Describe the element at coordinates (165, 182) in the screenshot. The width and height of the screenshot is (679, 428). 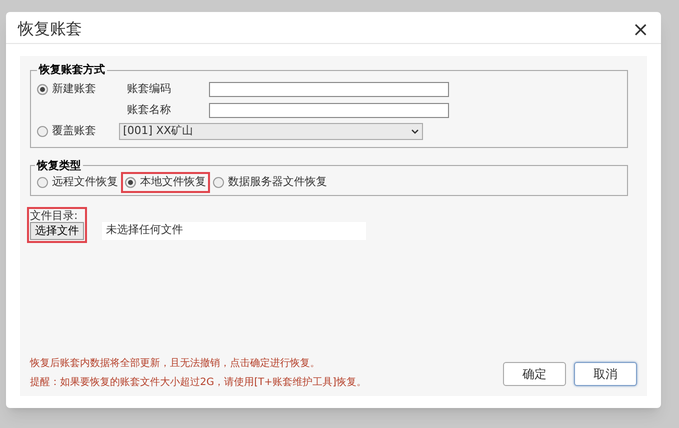
I see `radio-option: 本地文件恢复` at that location.